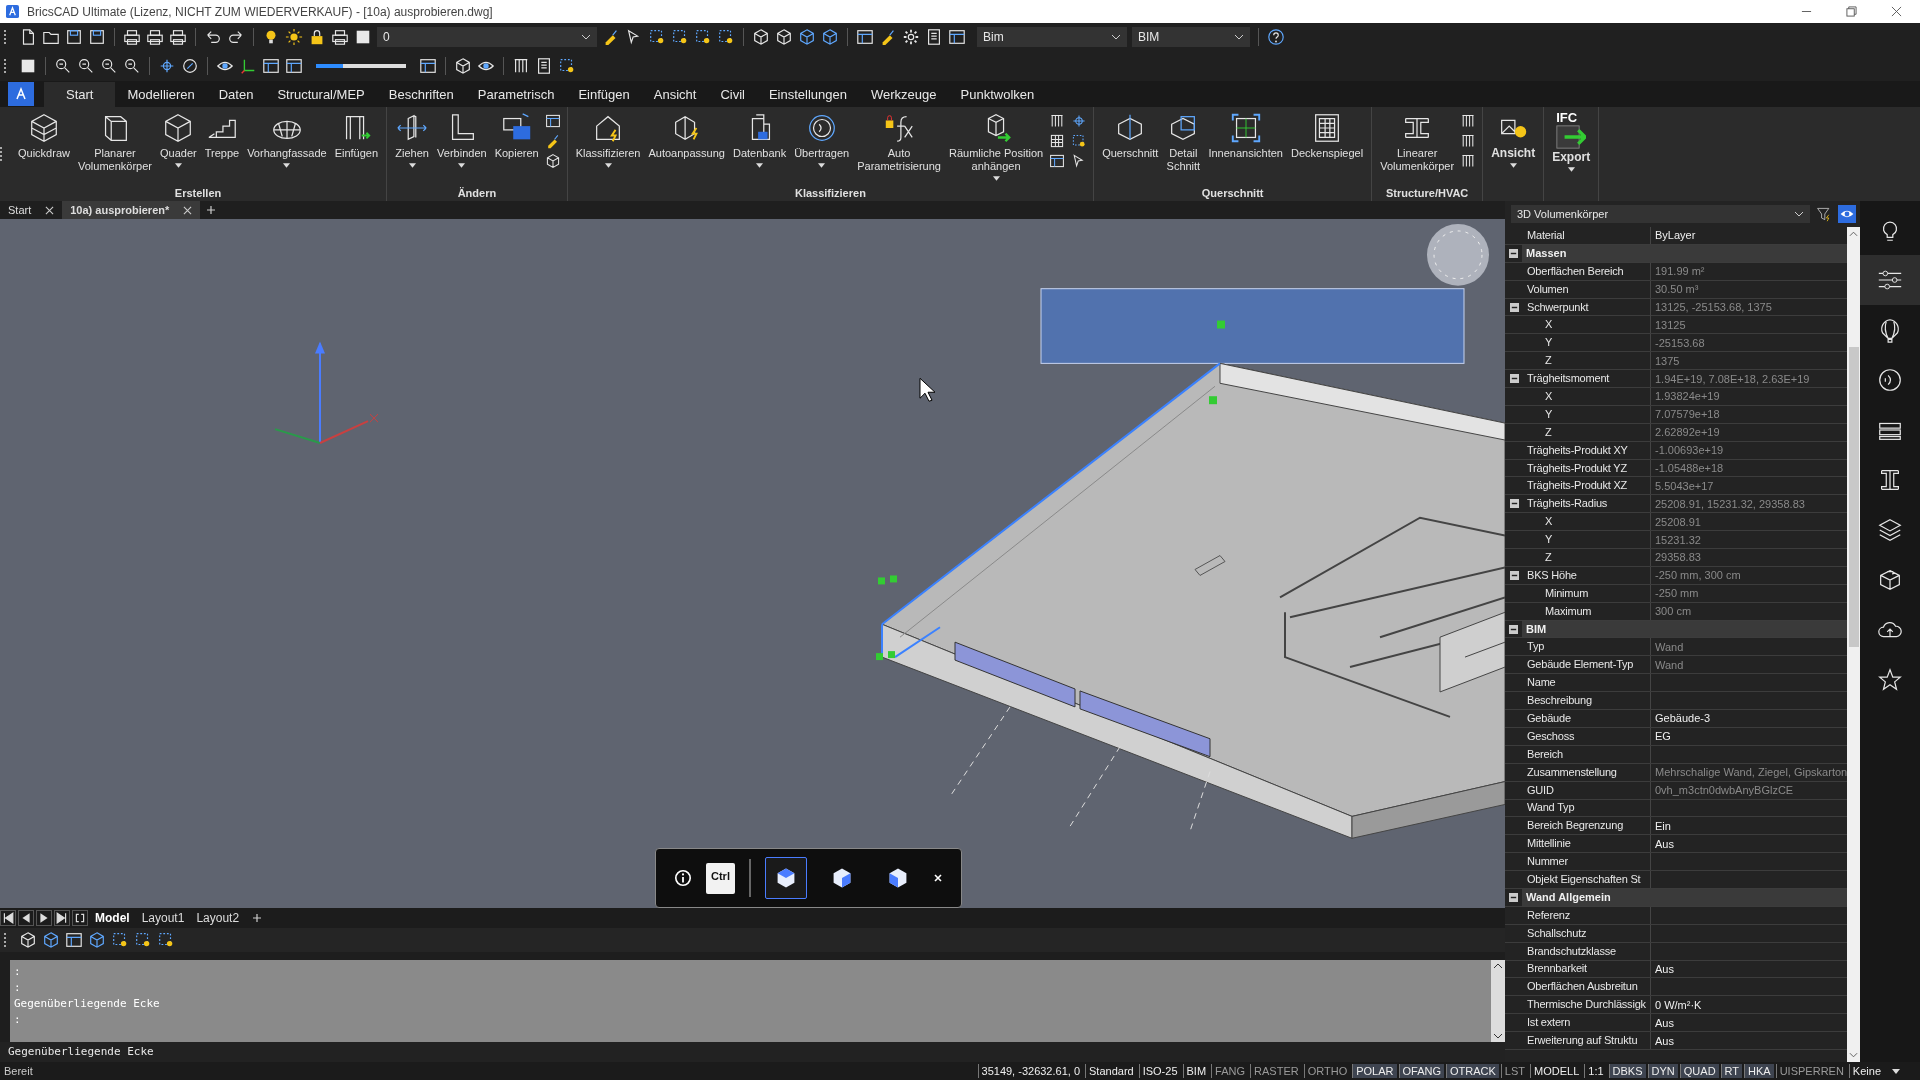 This screenshot has height=1080, width=1920. Describe the element at coordinates (1276, 1071) in the screenshot. I see `status-toggle: RASTER` at that location.